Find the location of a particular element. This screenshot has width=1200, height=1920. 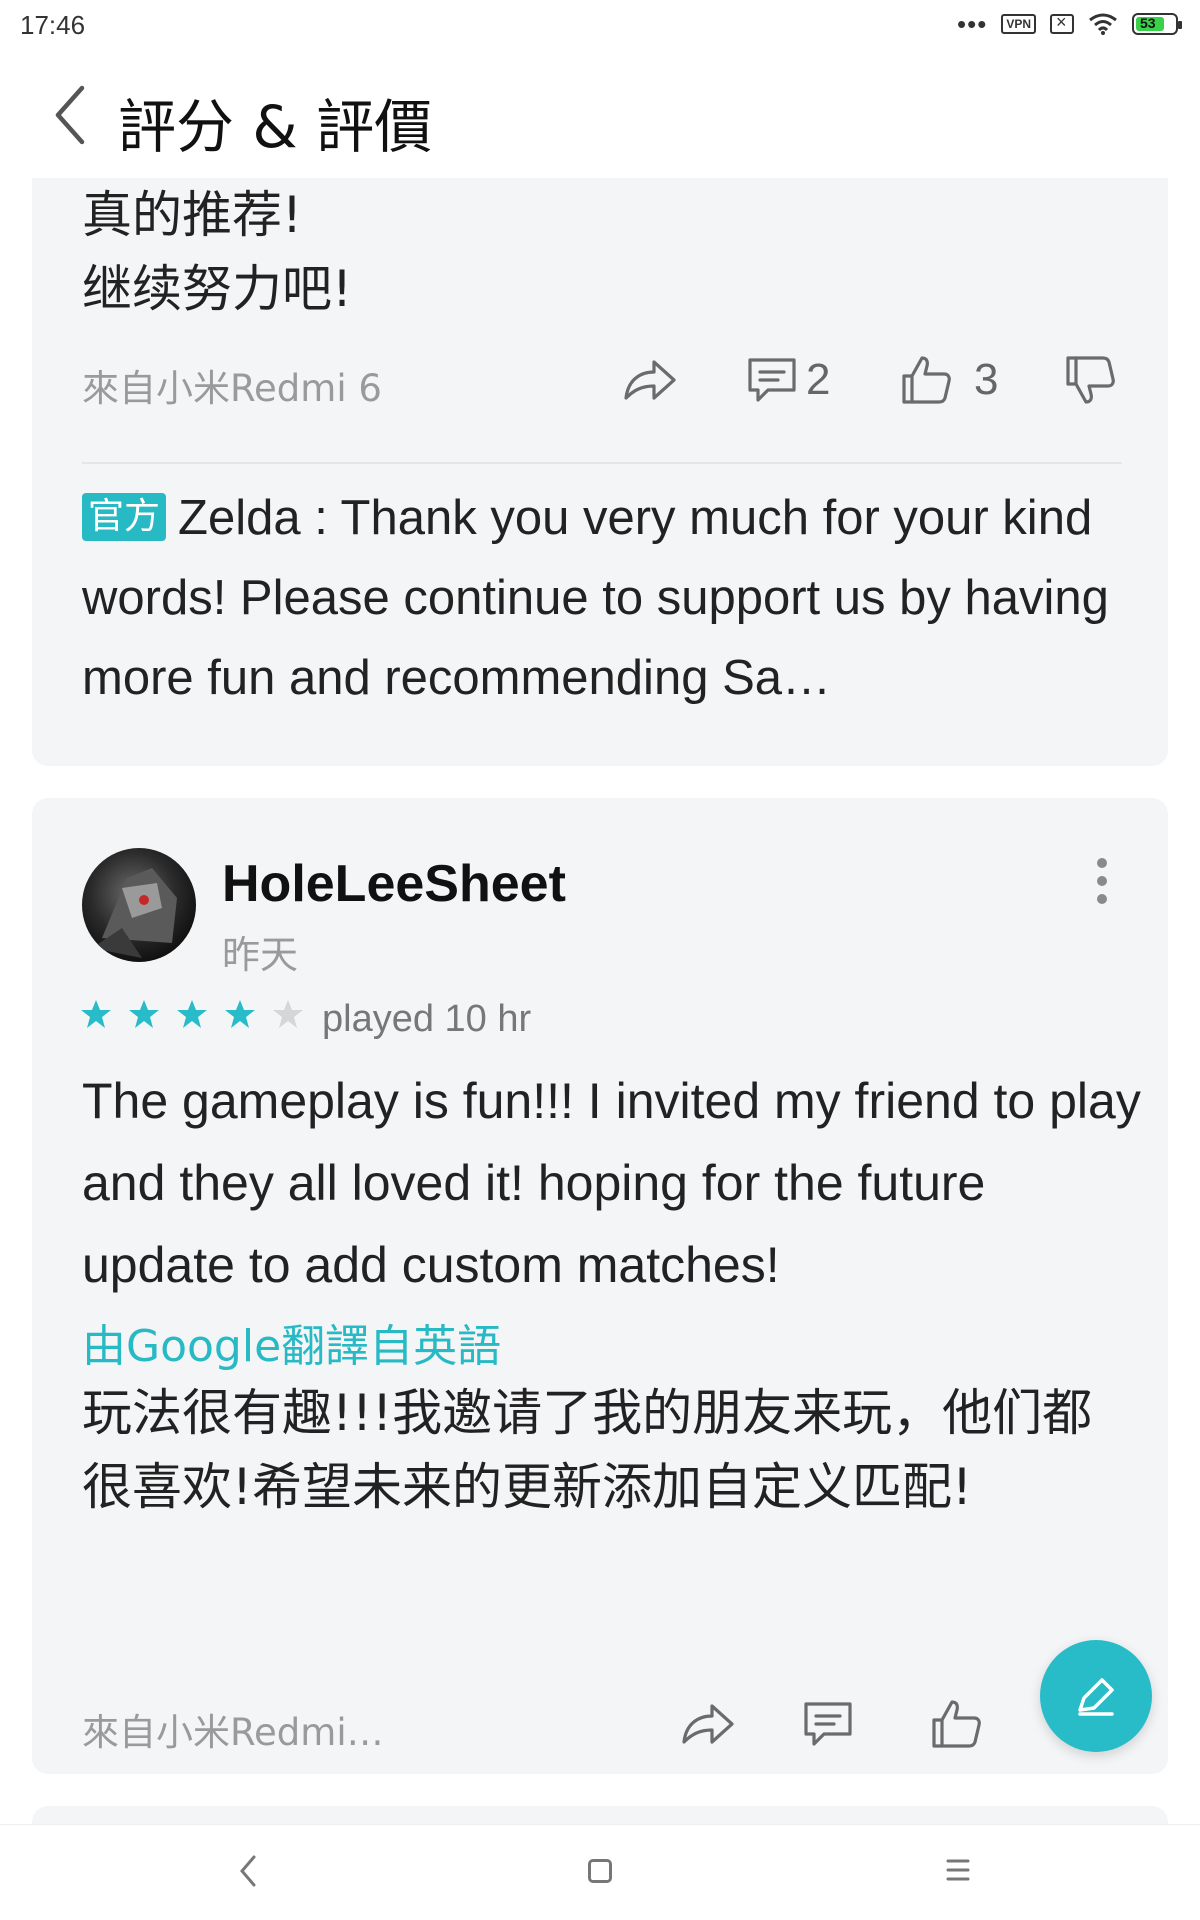

status-bar: 17:46 ••• VPN 53 is located at coordinates (600, 26).